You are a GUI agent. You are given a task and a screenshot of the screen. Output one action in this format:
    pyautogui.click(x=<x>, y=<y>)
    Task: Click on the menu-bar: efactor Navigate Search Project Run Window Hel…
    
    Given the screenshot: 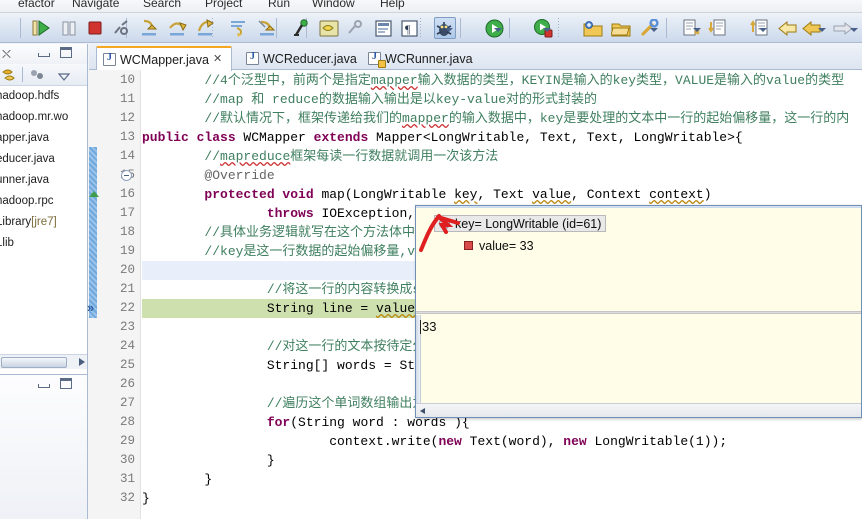 What is the action you would take?
    pyautogui.click(x=431, y=6)
    